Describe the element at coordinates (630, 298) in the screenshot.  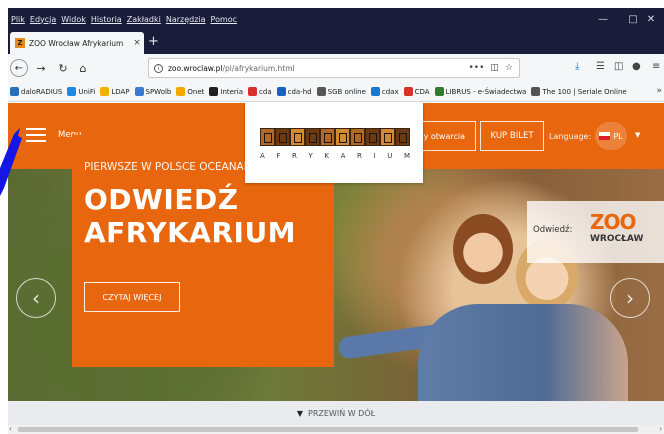
I see `slider-next-button: ›` at that location.